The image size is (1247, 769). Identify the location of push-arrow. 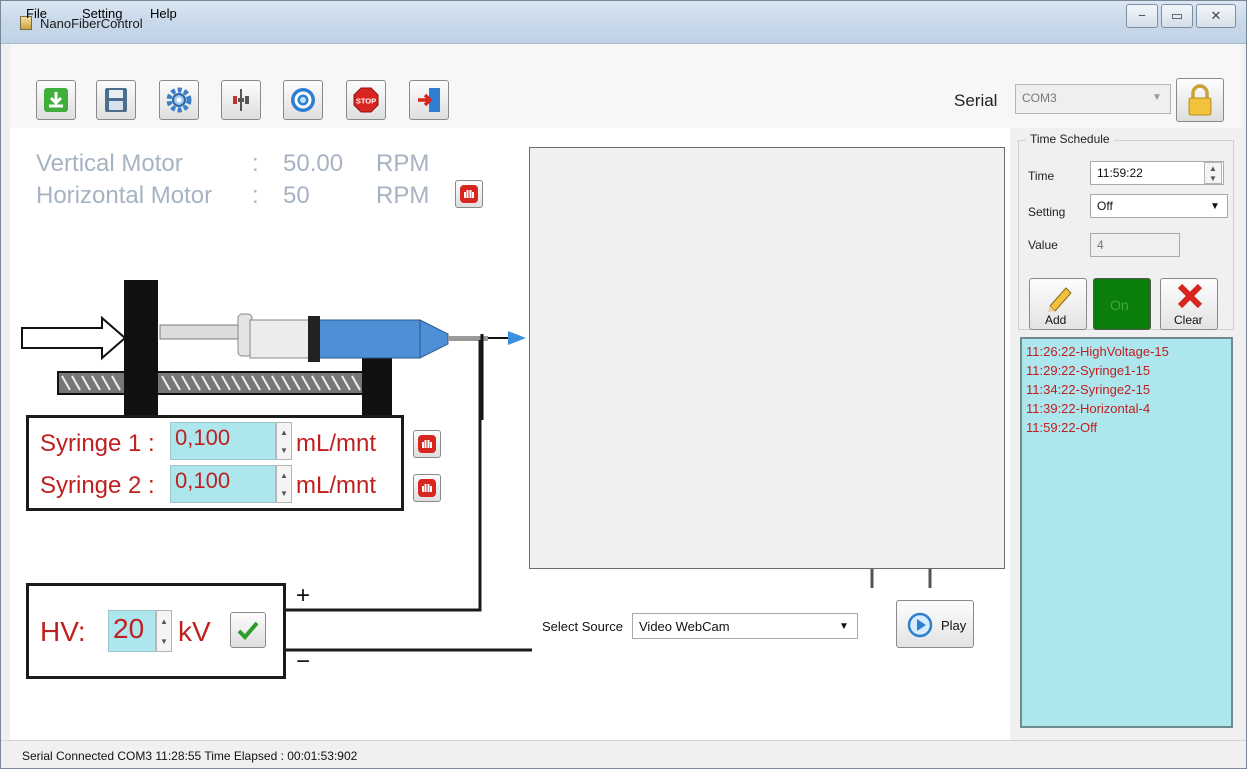
(74, 338).